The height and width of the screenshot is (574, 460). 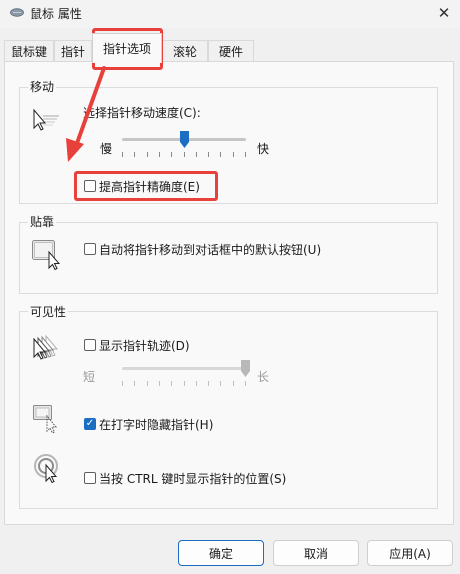 What do you see at coordinates (90, 424) in the screenshot?
I see `hide-pointer-checkbox: ✓` at bounding box center [90, 424].